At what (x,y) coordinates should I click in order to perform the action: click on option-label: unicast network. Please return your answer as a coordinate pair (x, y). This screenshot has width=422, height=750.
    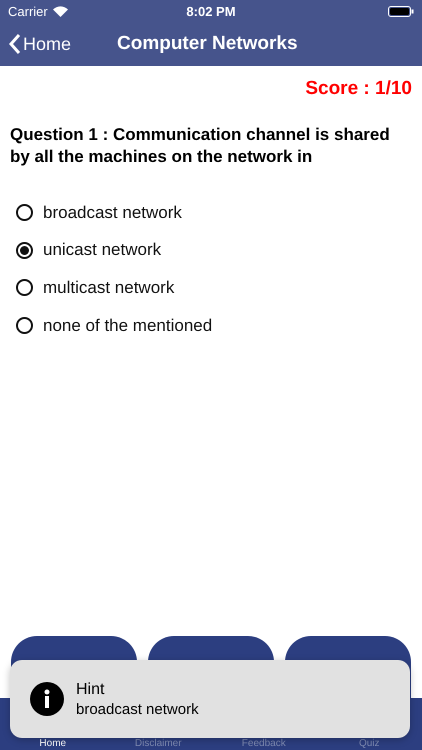
    Looking at the image, I should click on (102, 250).